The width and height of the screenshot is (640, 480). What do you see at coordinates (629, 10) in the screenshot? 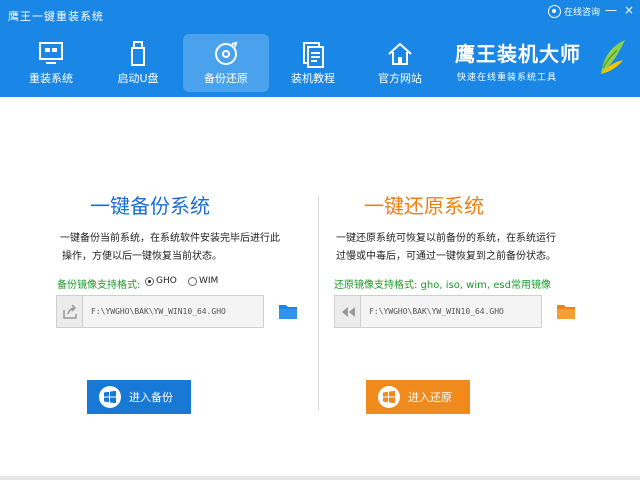
I see `close-button: ×` at bounding box center [629, 10].